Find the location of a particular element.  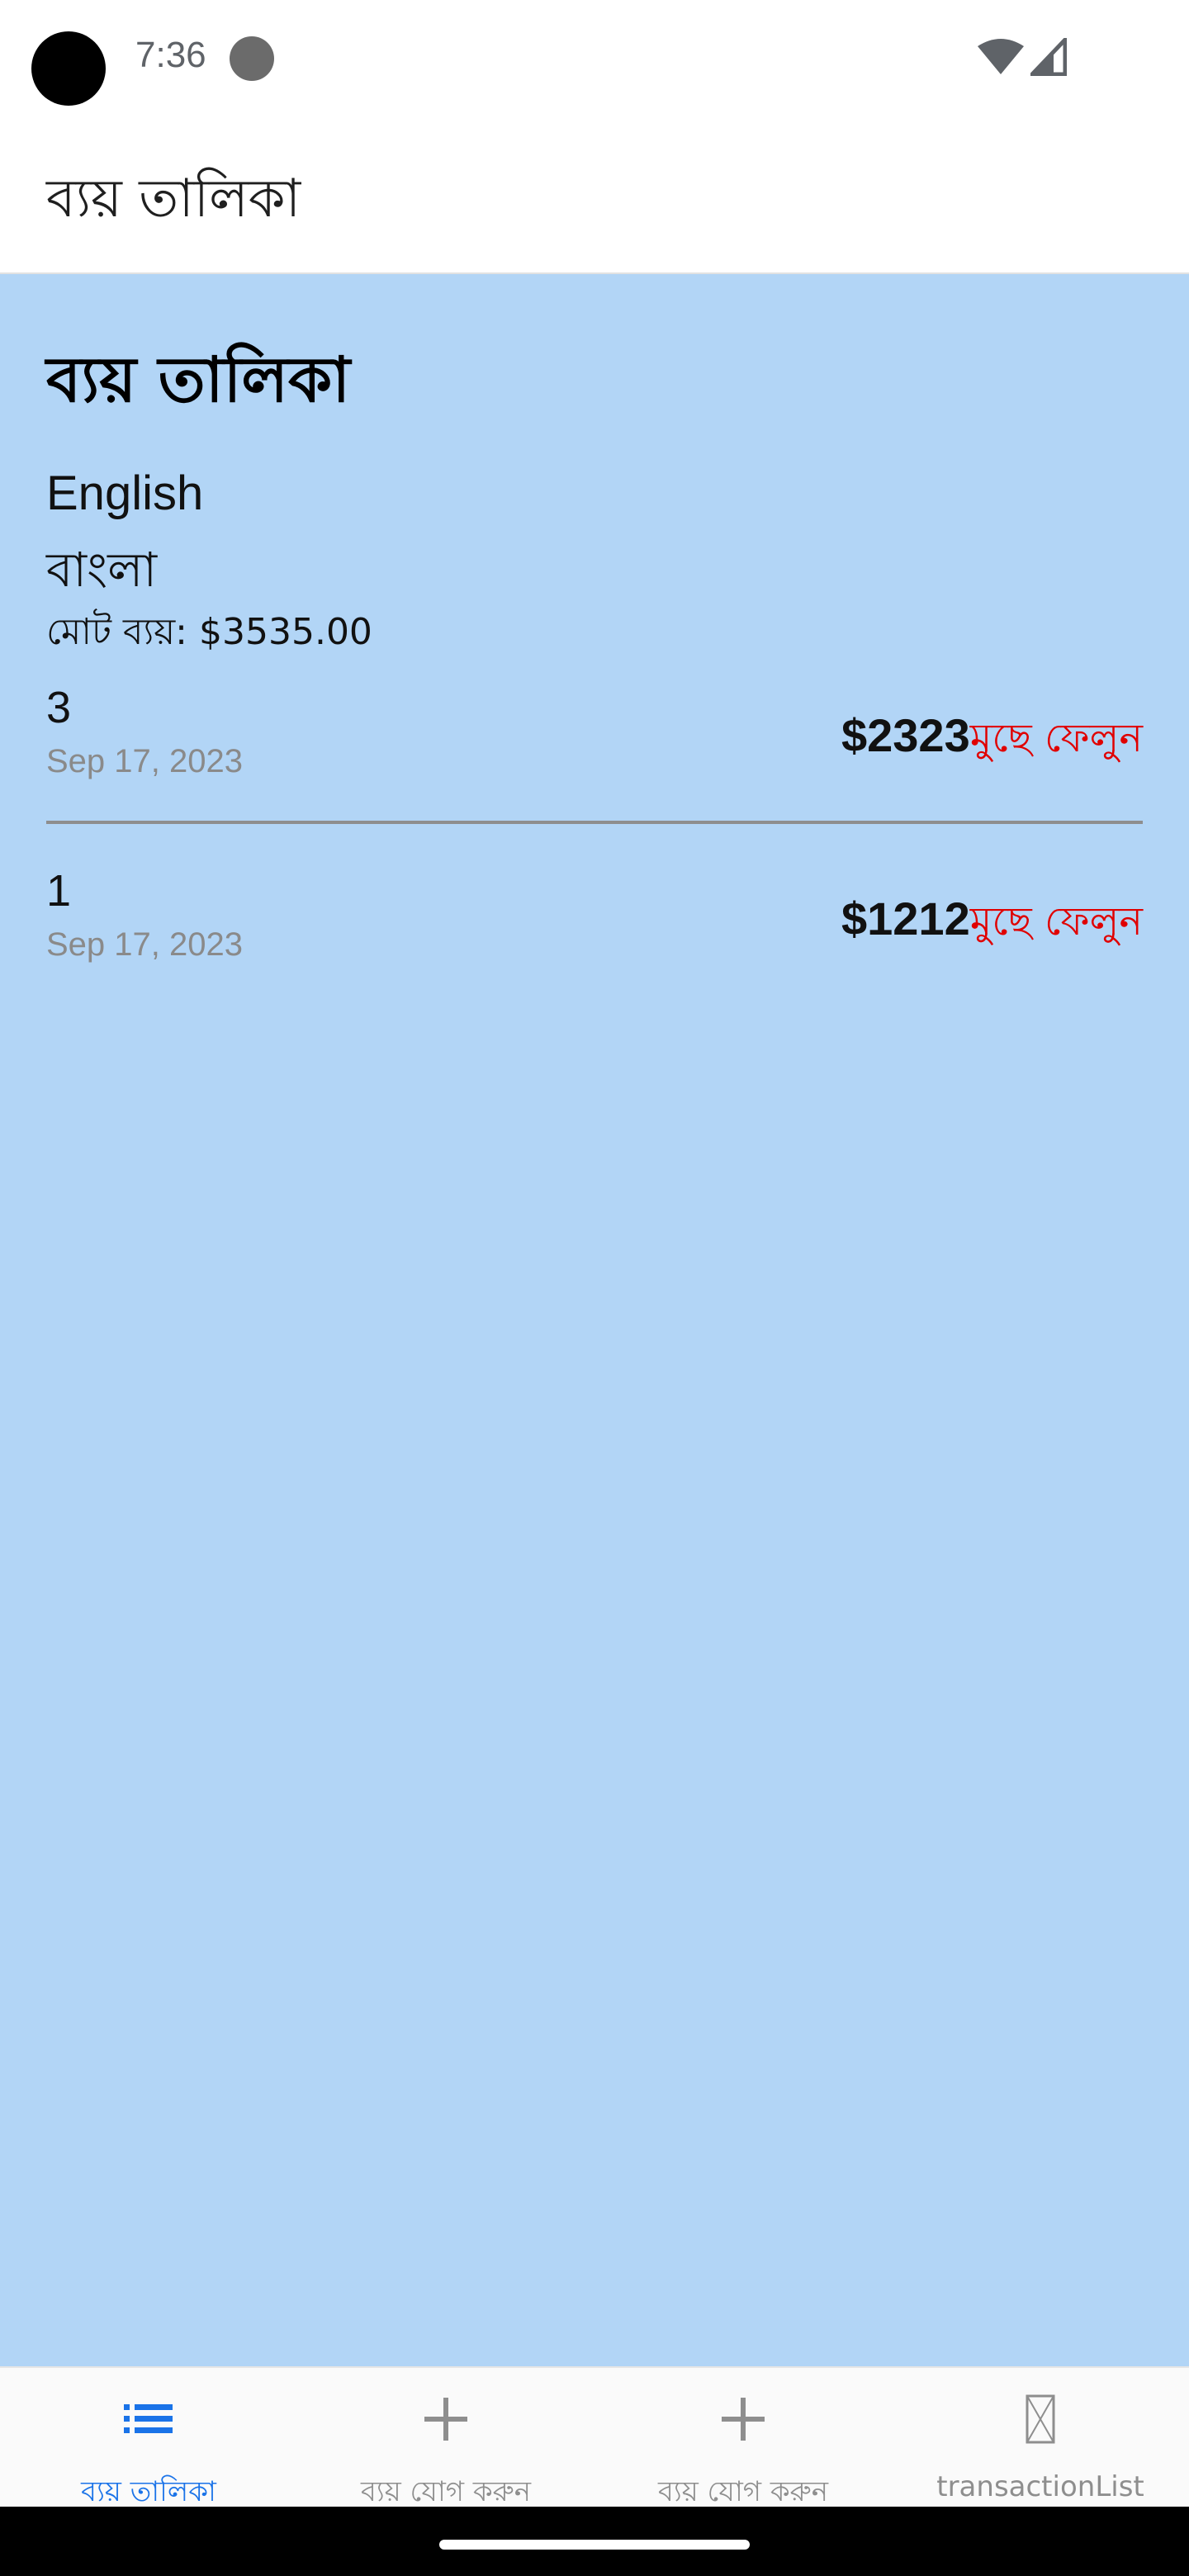

missing-image-icon is located at coordinates (1040, 2419).